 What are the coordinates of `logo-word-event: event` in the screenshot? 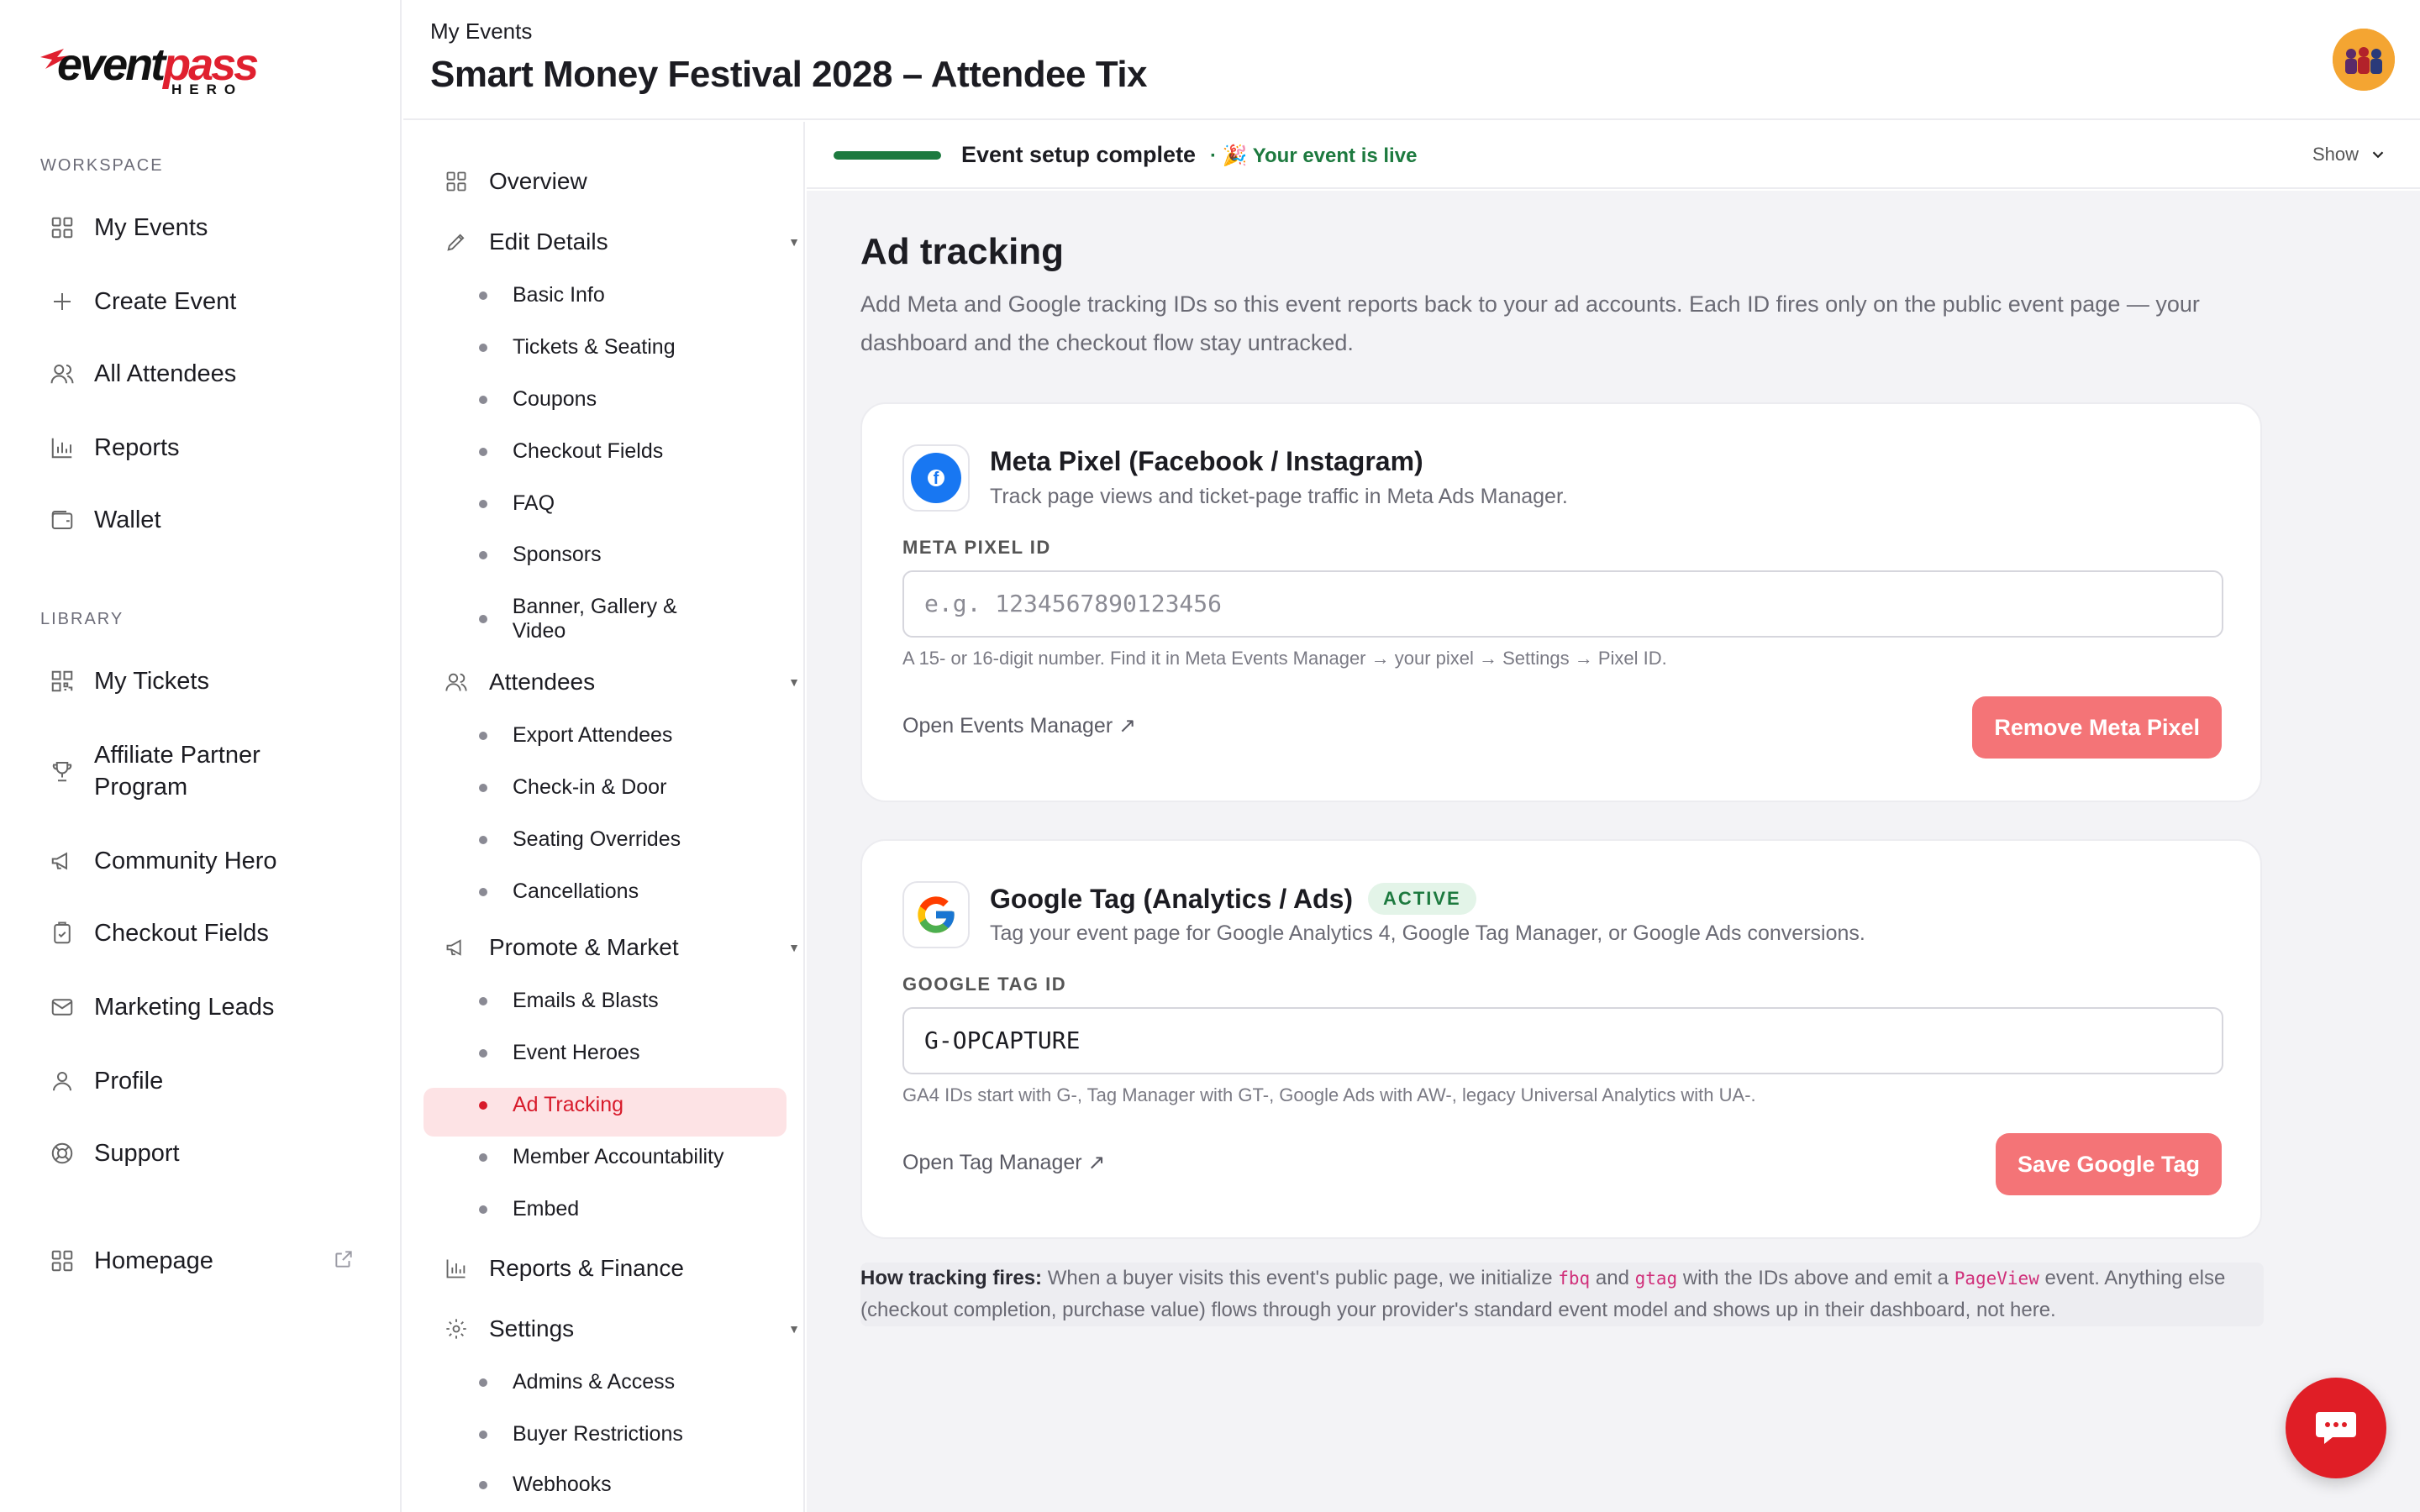 It's located at (112, 64).